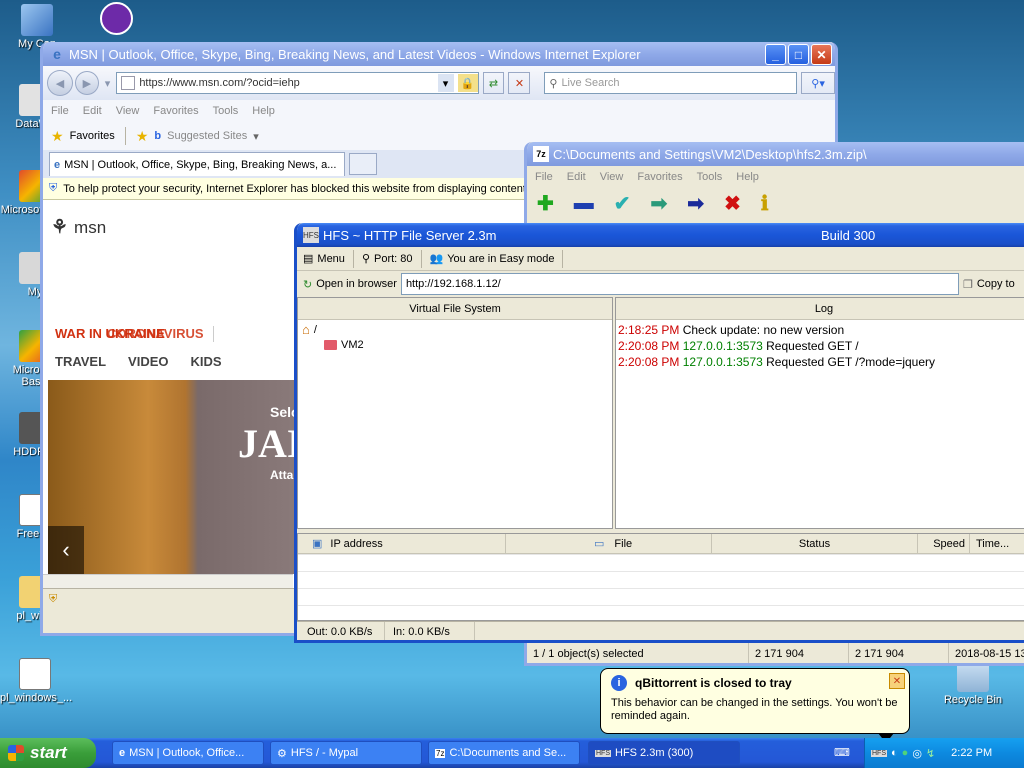 This screenshot has height=768, width=1024. I want to click on hfs-icon: HFS, so click(603, 753).